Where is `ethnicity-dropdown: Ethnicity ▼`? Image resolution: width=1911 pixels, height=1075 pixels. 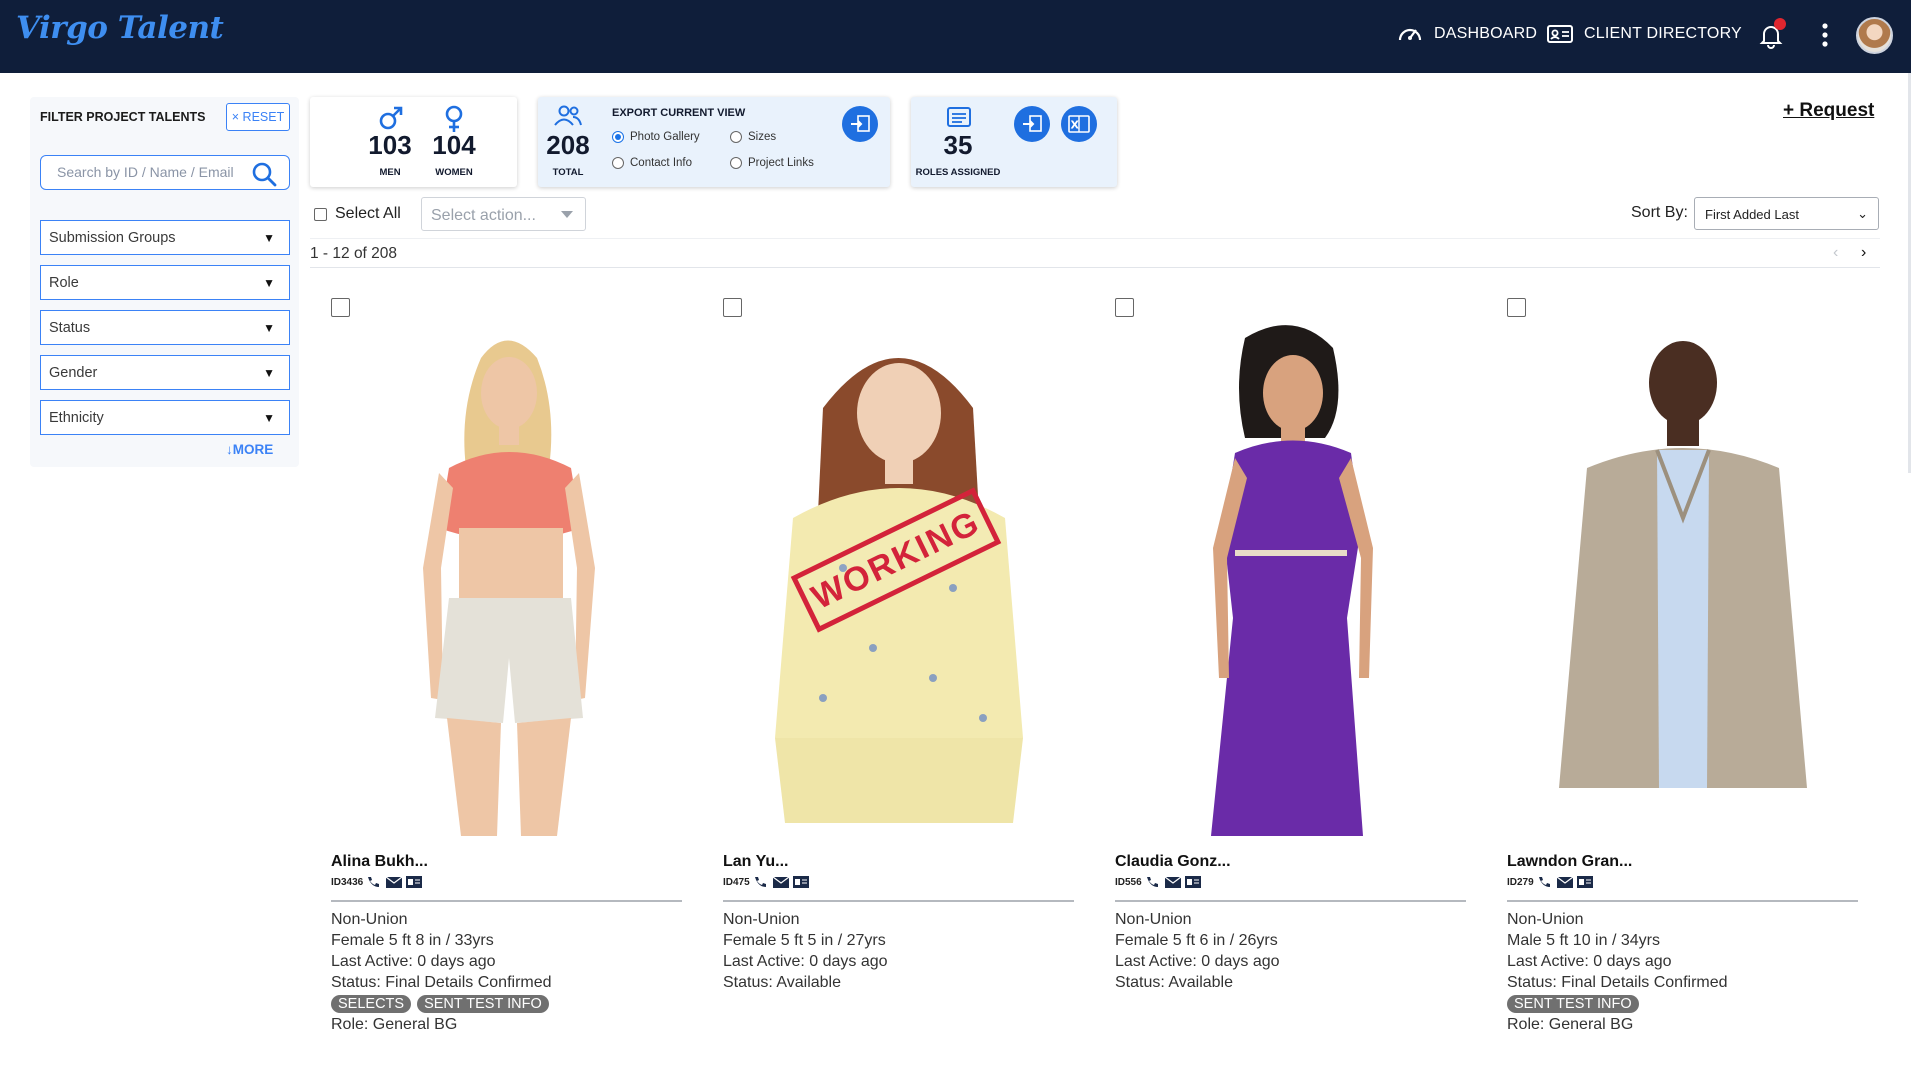 ethnicity-dropdown: Ethnicity ▼ is located at coordinates (165, 417).